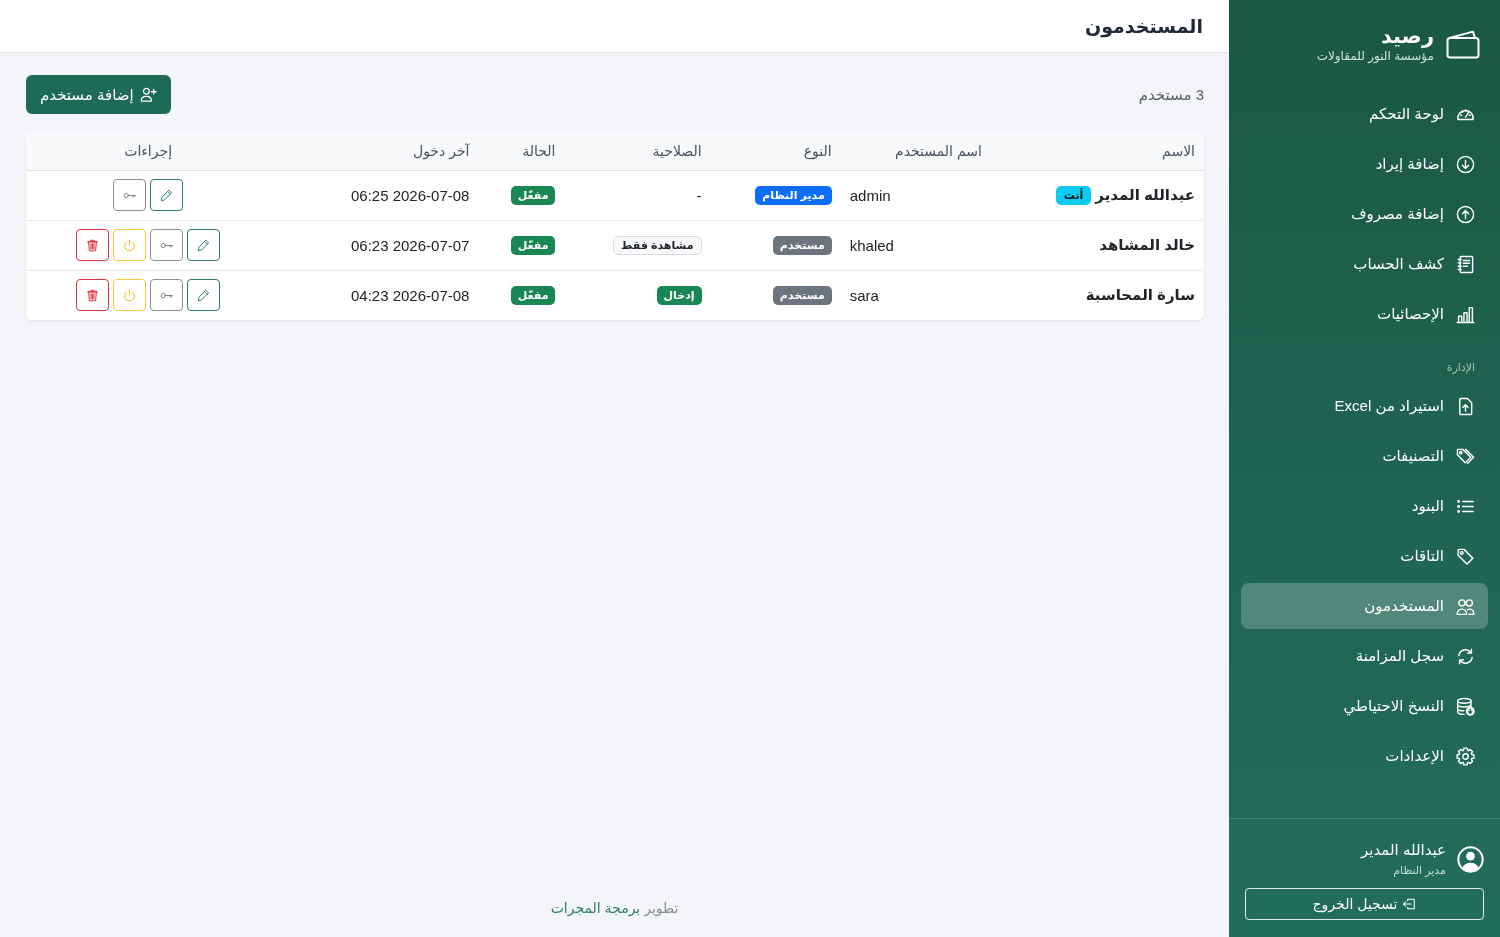  What do you see at coordinates (1364, 114) in the screenshot?
I see `nav-item: لوحة التحكم` at bounding box center [1364, 114].